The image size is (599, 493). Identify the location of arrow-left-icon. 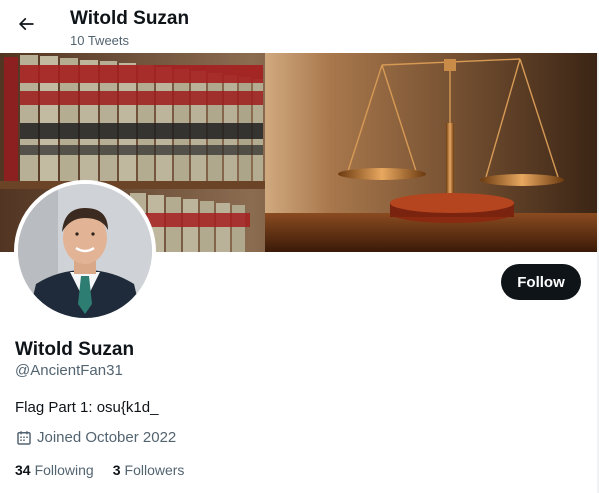
(26, 26).